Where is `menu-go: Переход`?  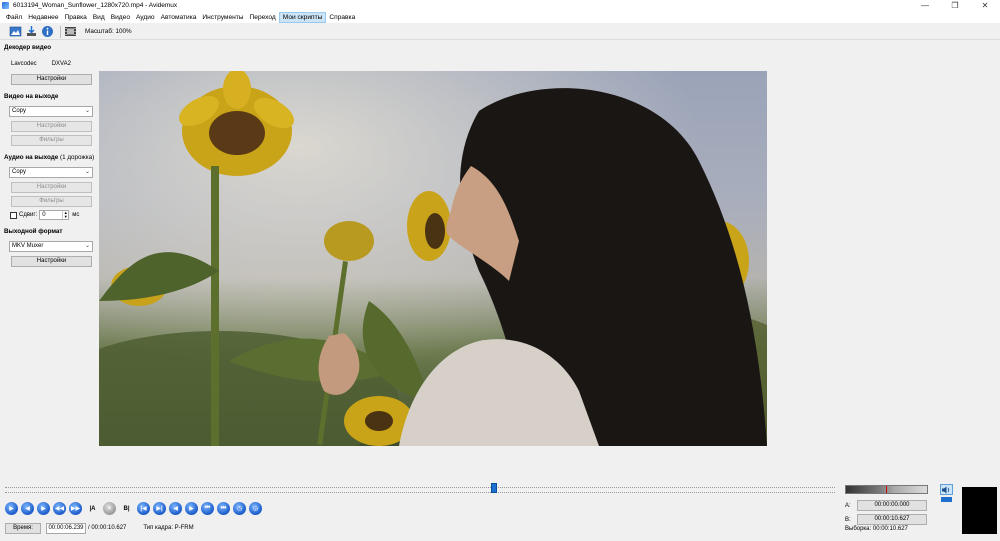 menu-go: Переход is located at coordinates (263, 17).